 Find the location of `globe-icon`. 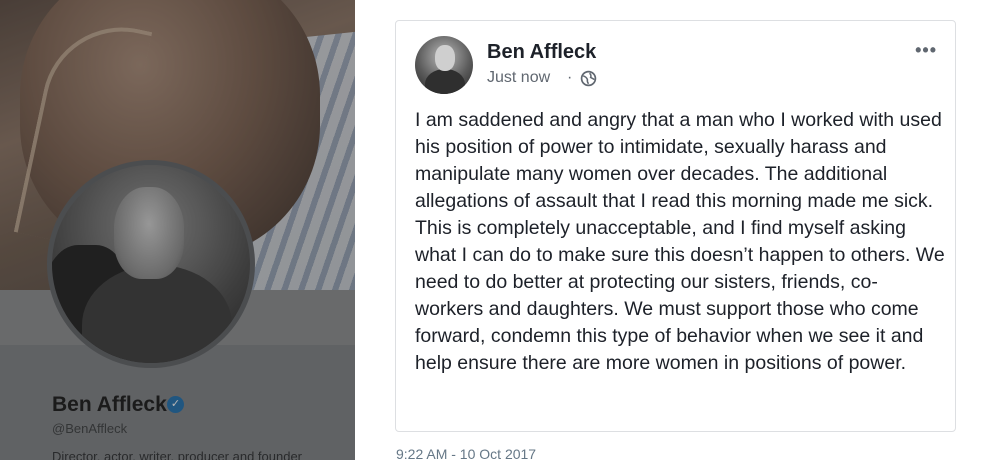

globe-icon is located at coordinates (588, 78).